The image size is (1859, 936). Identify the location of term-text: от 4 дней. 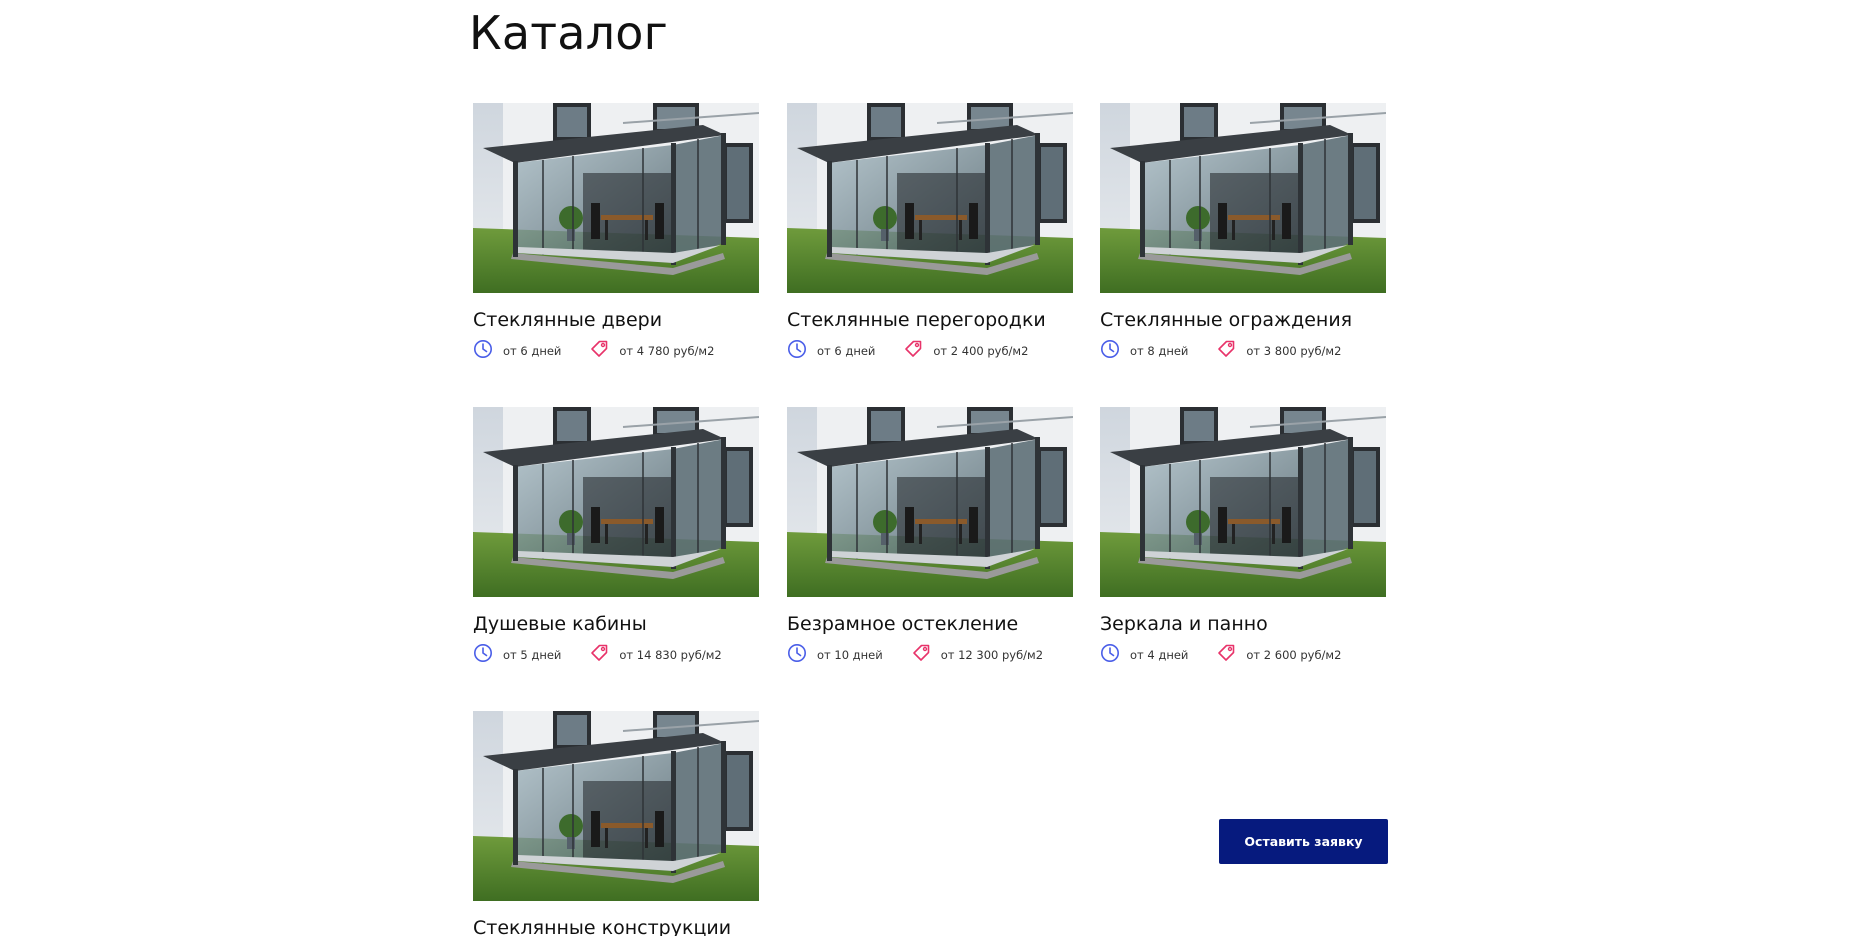
(1159, 654).